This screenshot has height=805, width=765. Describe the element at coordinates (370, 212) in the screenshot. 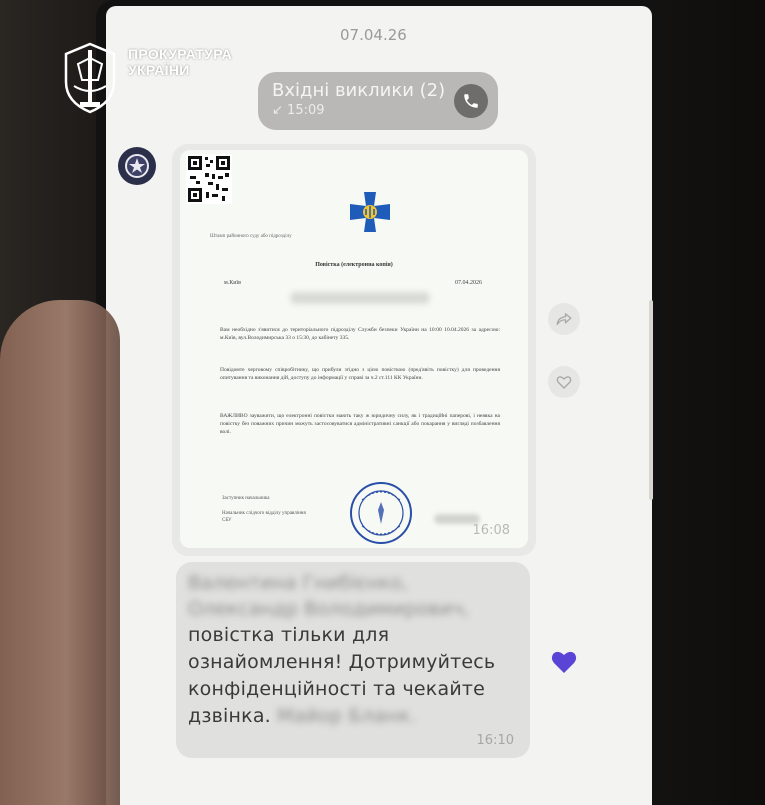

I see `sbu-emblem-icon` at that location.